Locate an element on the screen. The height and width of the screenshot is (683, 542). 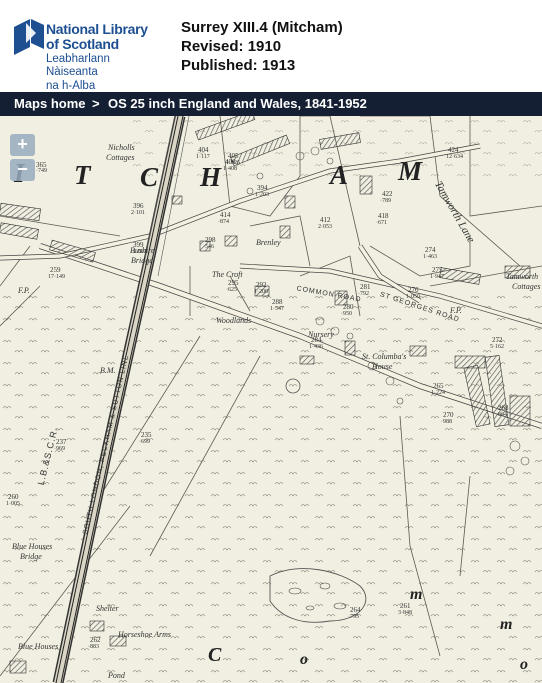
parcel-number: 3·848 is located at coordinates (405, 613).